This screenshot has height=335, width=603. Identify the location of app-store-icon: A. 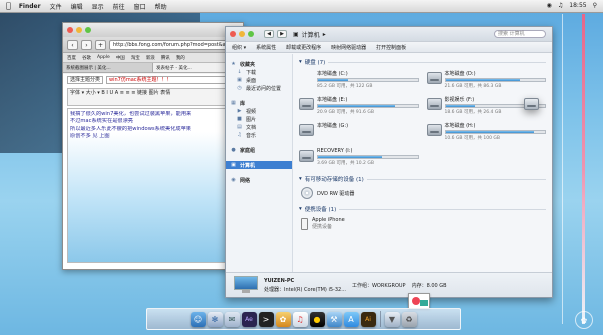
(351, 319).